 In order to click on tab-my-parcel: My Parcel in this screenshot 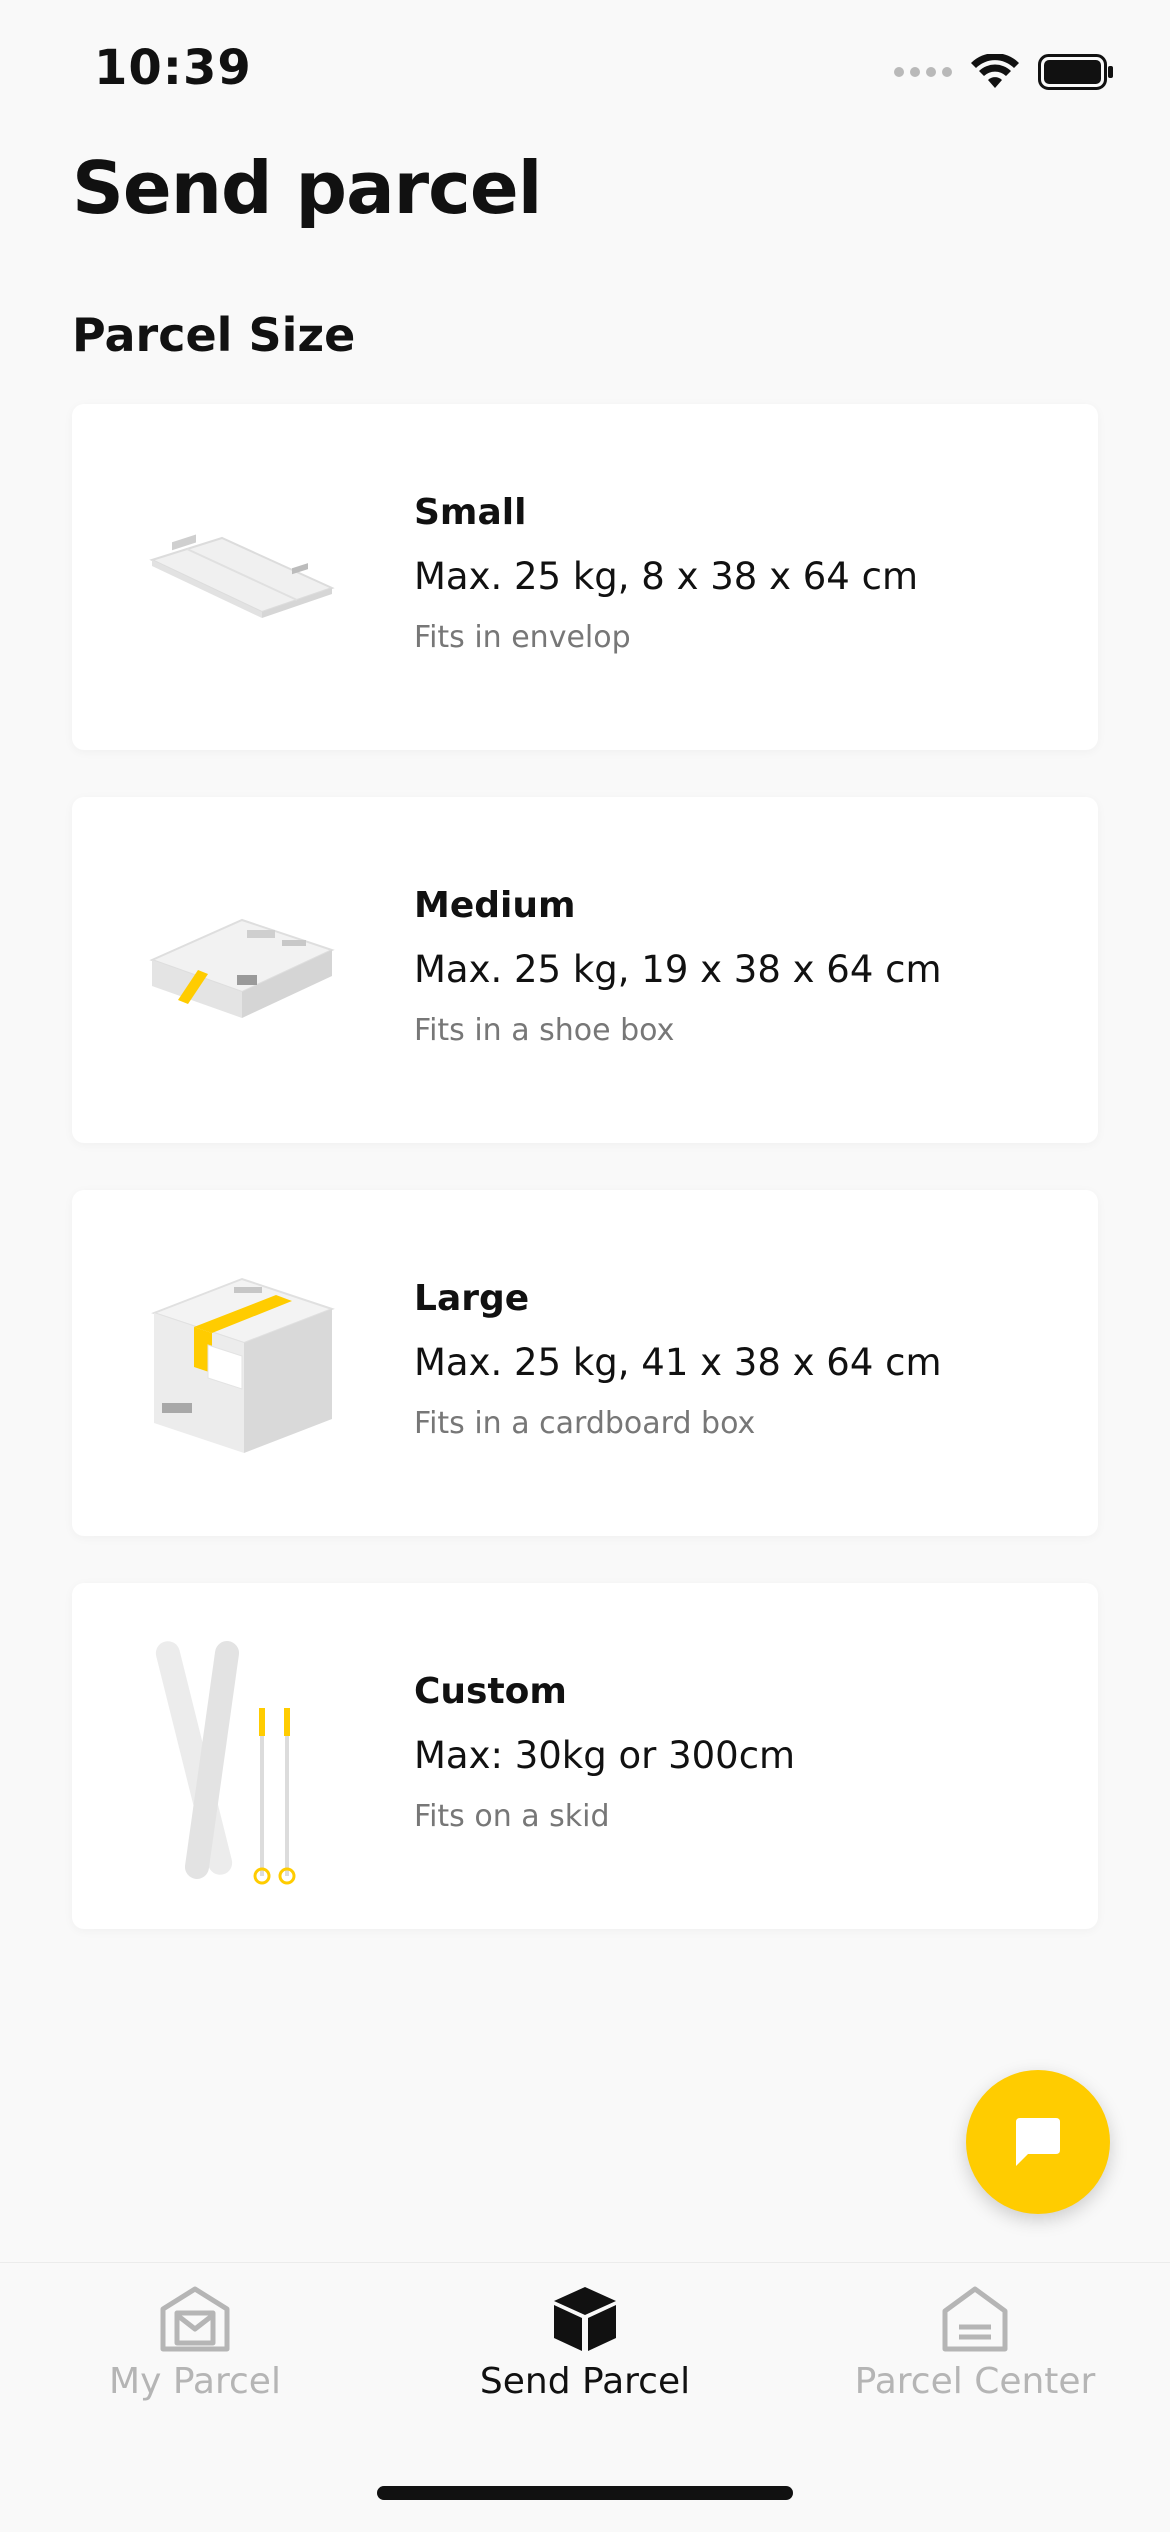, I will do `click(195, 2342)`.